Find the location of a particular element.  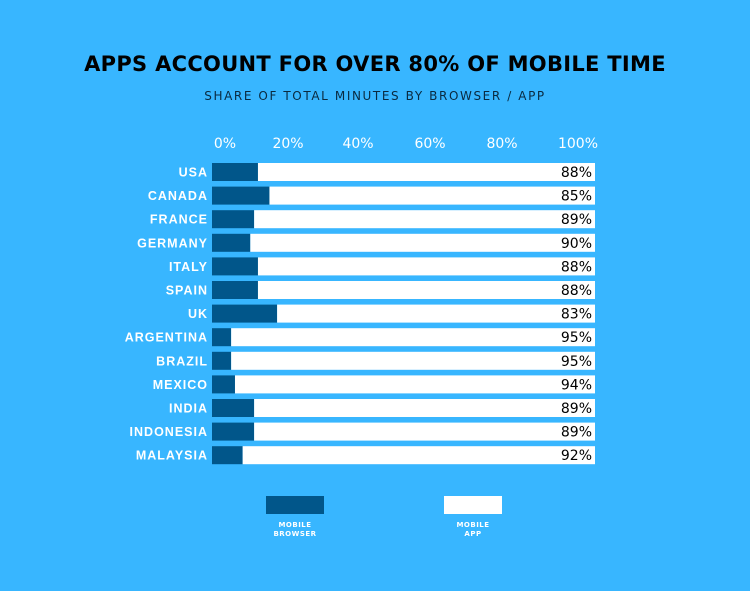

category-label: UK is located at coordinates (198, 314).